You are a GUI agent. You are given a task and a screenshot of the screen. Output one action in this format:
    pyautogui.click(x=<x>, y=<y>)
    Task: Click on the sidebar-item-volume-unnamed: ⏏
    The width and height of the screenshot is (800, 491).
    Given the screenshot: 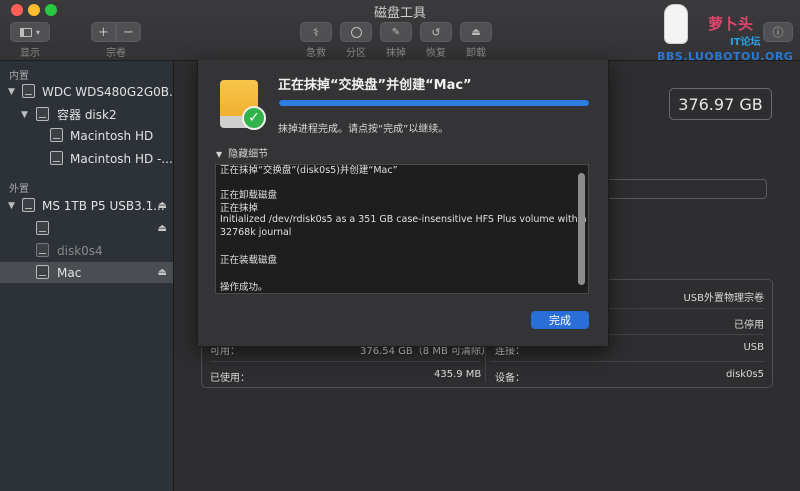 What is the action you would take?
    pyautogui.click(x=86, y=228)
    